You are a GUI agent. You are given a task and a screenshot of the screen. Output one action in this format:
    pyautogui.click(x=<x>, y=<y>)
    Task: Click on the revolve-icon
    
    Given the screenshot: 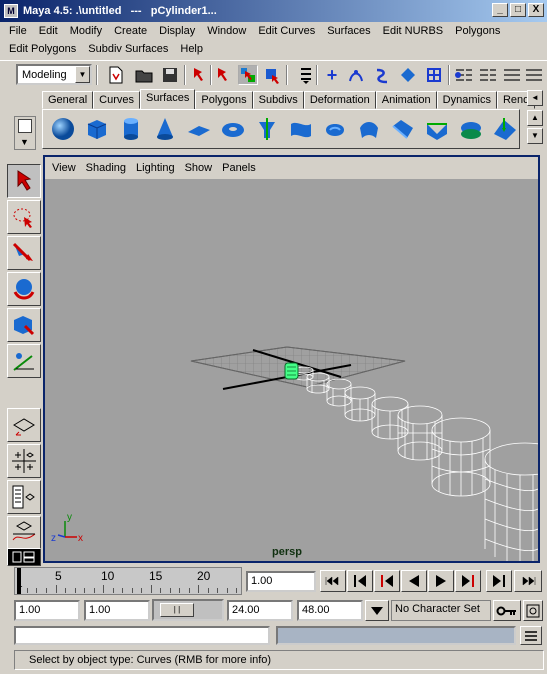 What is the action you would take?
    pyautogui.click(x=267, y=129)
    